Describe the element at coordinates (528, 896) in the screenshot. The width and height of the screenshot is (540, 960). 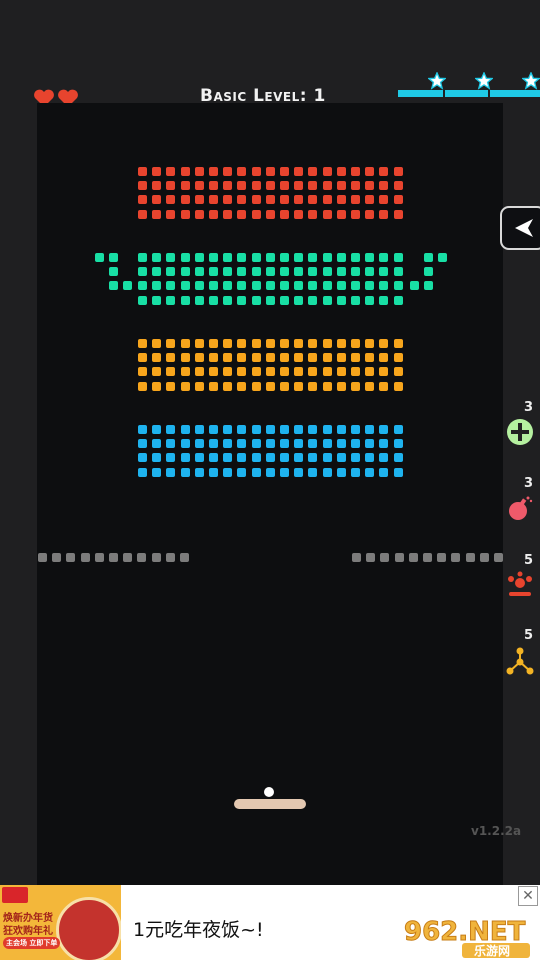
I see `ad-close-button: ✕` at that location.